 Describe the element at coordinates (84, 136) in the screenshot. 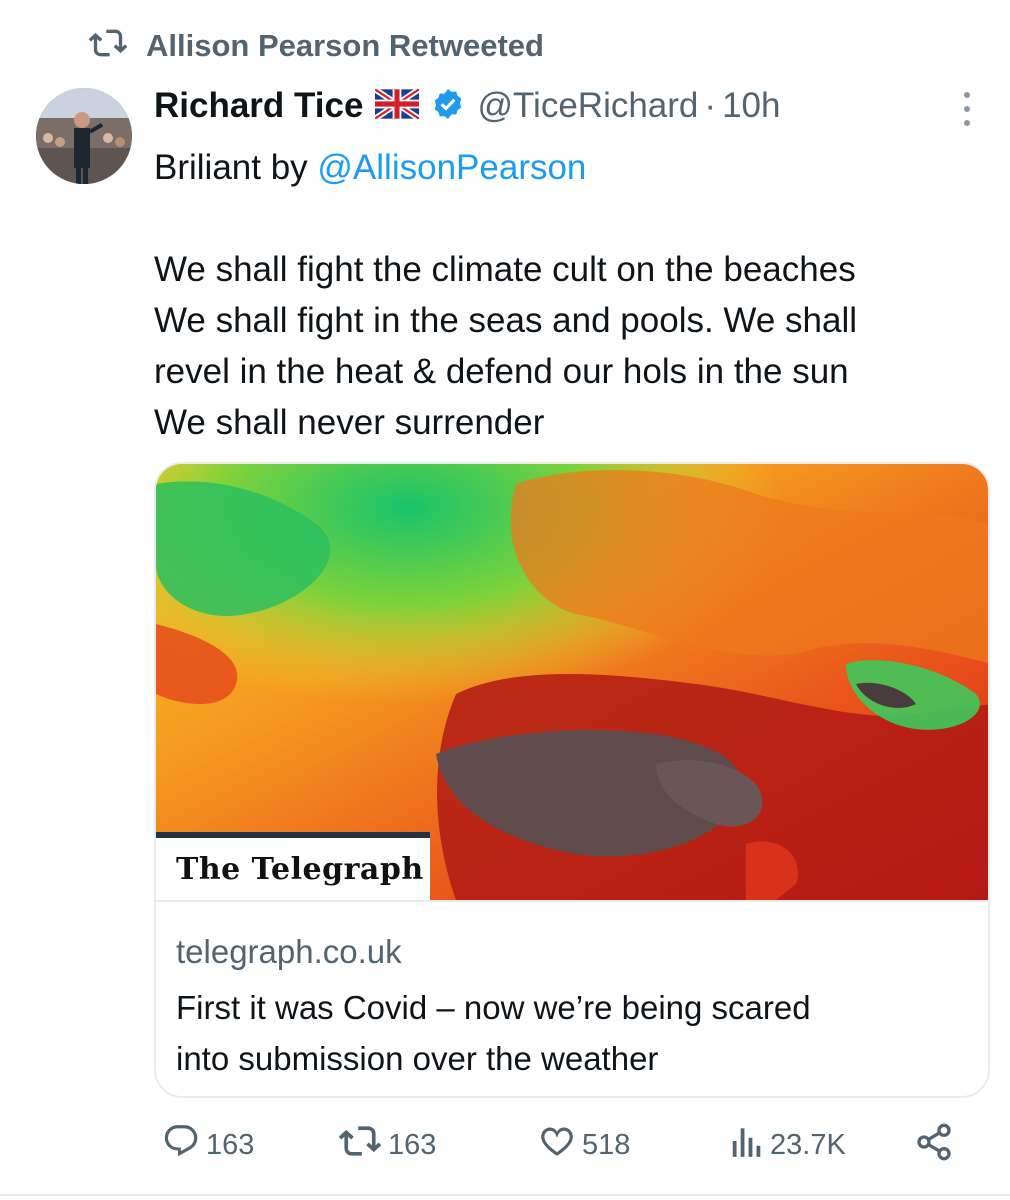

I see `avatar` at that location.